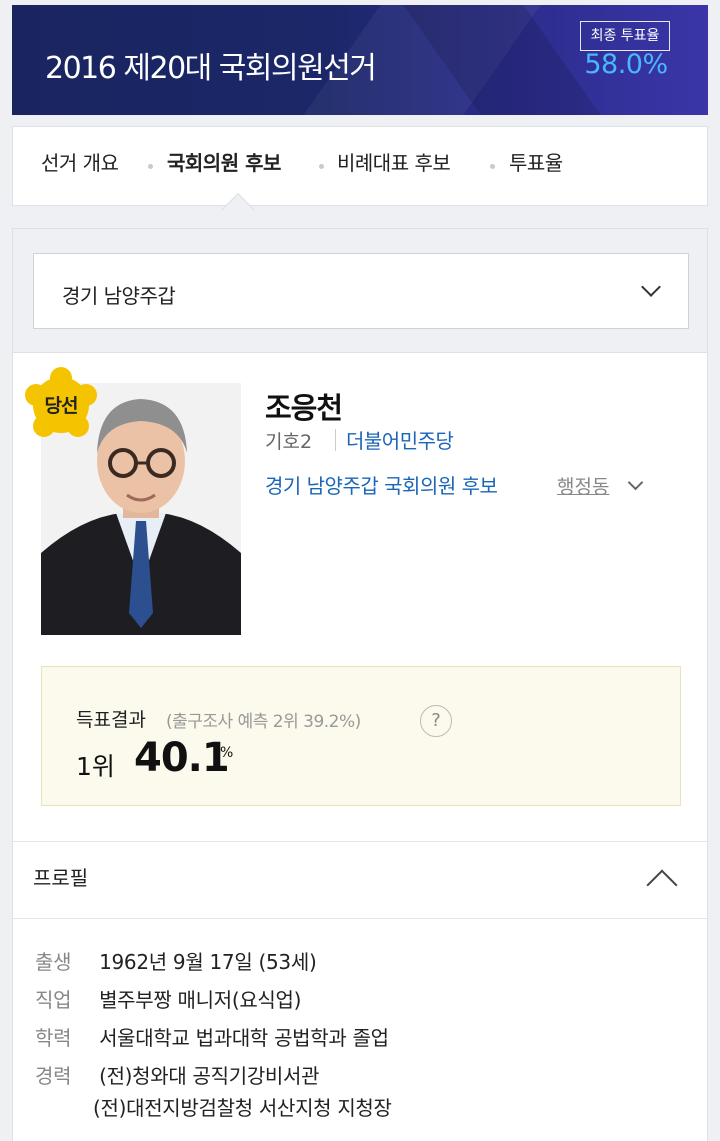 Image resolution: width=720 pixels, height=1141 pixels. I want to click on profile-value: 별주부짱 매니저(요식업), so click(200, 1000).